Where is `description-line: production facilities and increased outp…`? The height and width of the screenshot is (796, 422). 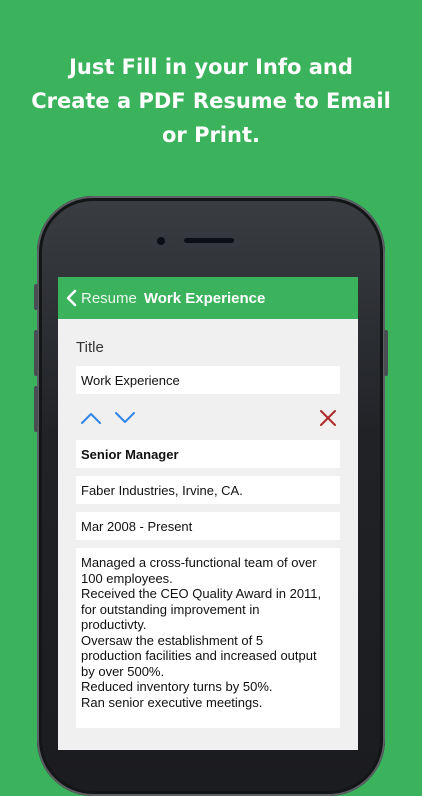 description-line: production facilities and increased outp… is located at coordinates (199, 655).